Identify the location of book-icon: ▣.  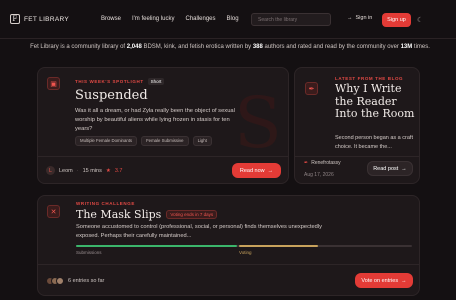
(53, 83).